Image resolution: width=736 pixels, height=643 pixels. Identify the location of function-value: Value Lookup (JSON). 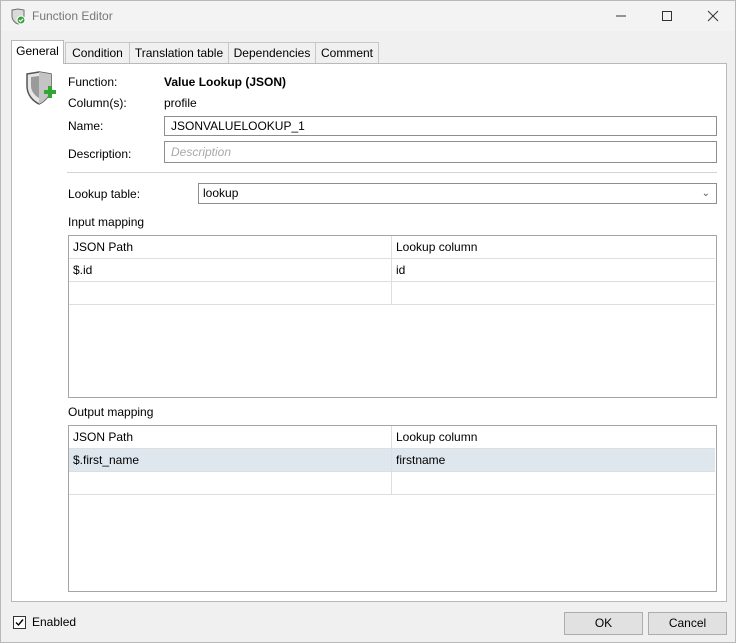
(225, 82).